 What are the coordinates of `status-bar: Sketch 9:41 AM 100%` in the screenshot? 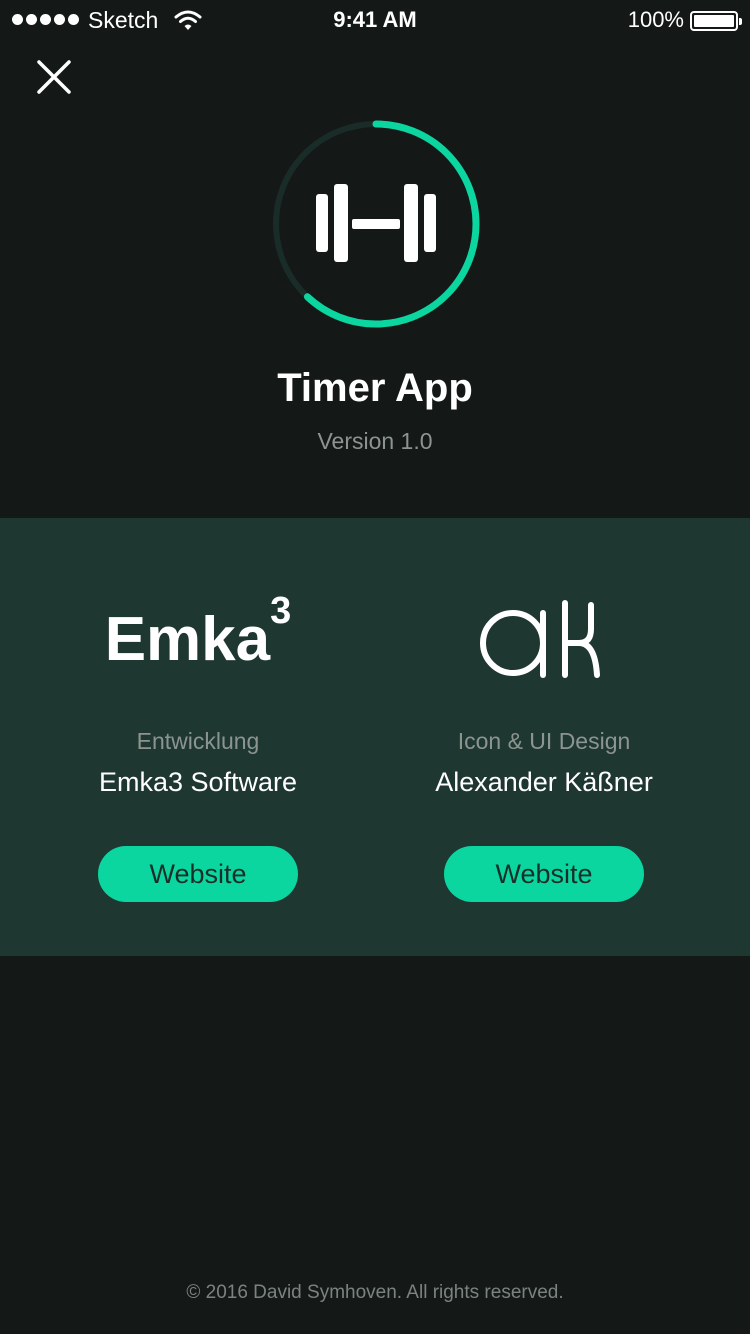 It's located at (375, 20).